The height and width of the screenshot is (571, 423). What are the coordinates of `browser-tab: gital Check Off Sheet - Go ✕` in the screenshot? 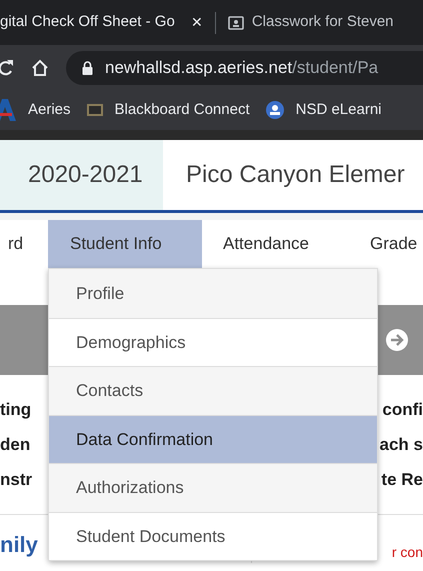 It's located at (107, 22).